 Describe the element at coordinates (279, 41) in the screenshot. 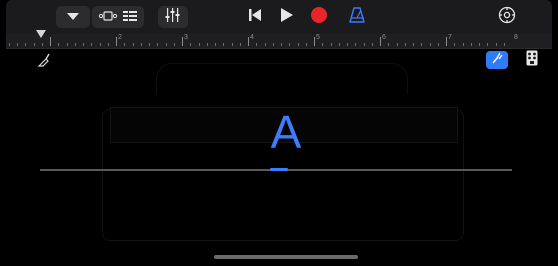

I see `timeline-ruler: 2 3 4 5 6 7 8` at that location.